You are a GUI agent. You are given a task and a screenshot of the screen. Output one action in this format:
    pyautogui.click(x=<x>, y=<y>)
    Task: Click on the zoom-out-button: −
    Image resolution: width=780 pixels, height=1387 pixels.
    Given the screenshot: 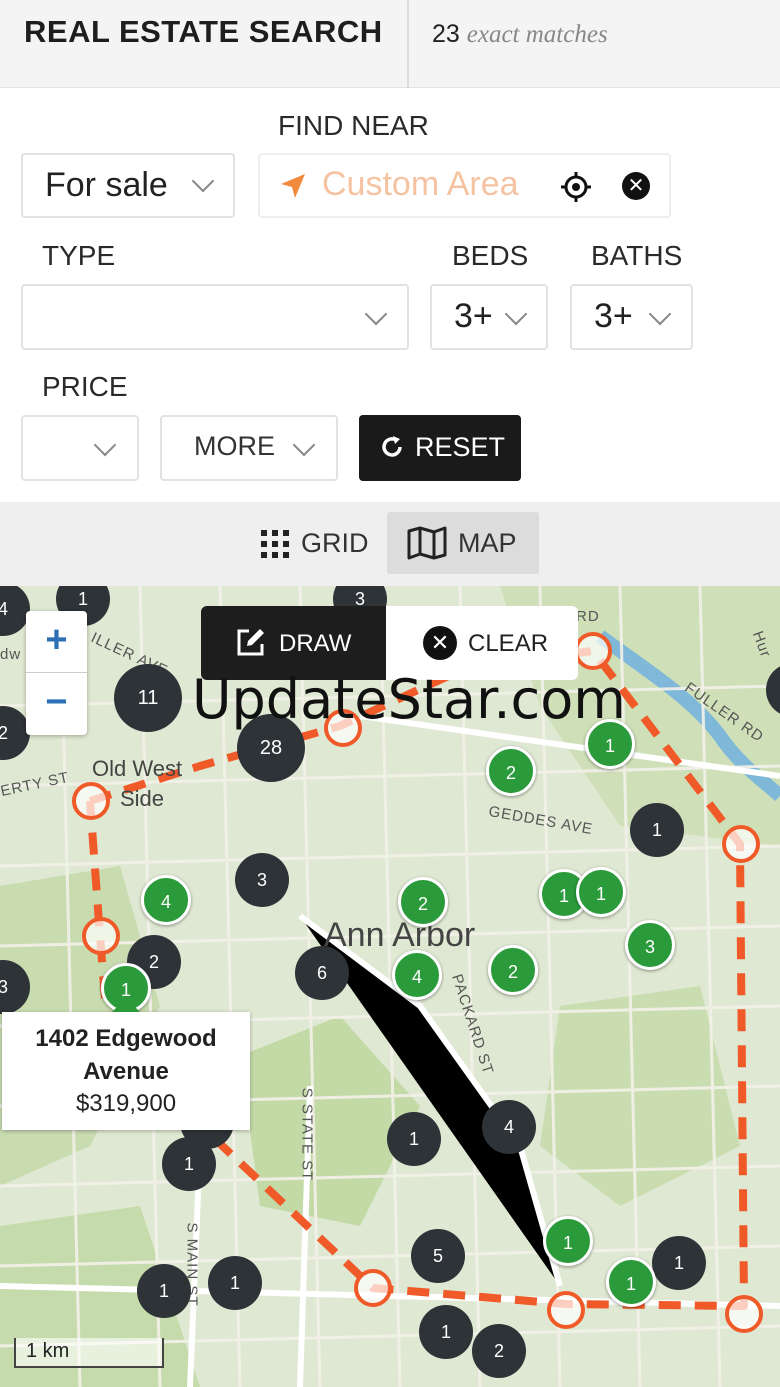 What is the action you would take?
    pyautogui.click(x=56, y=703)
    